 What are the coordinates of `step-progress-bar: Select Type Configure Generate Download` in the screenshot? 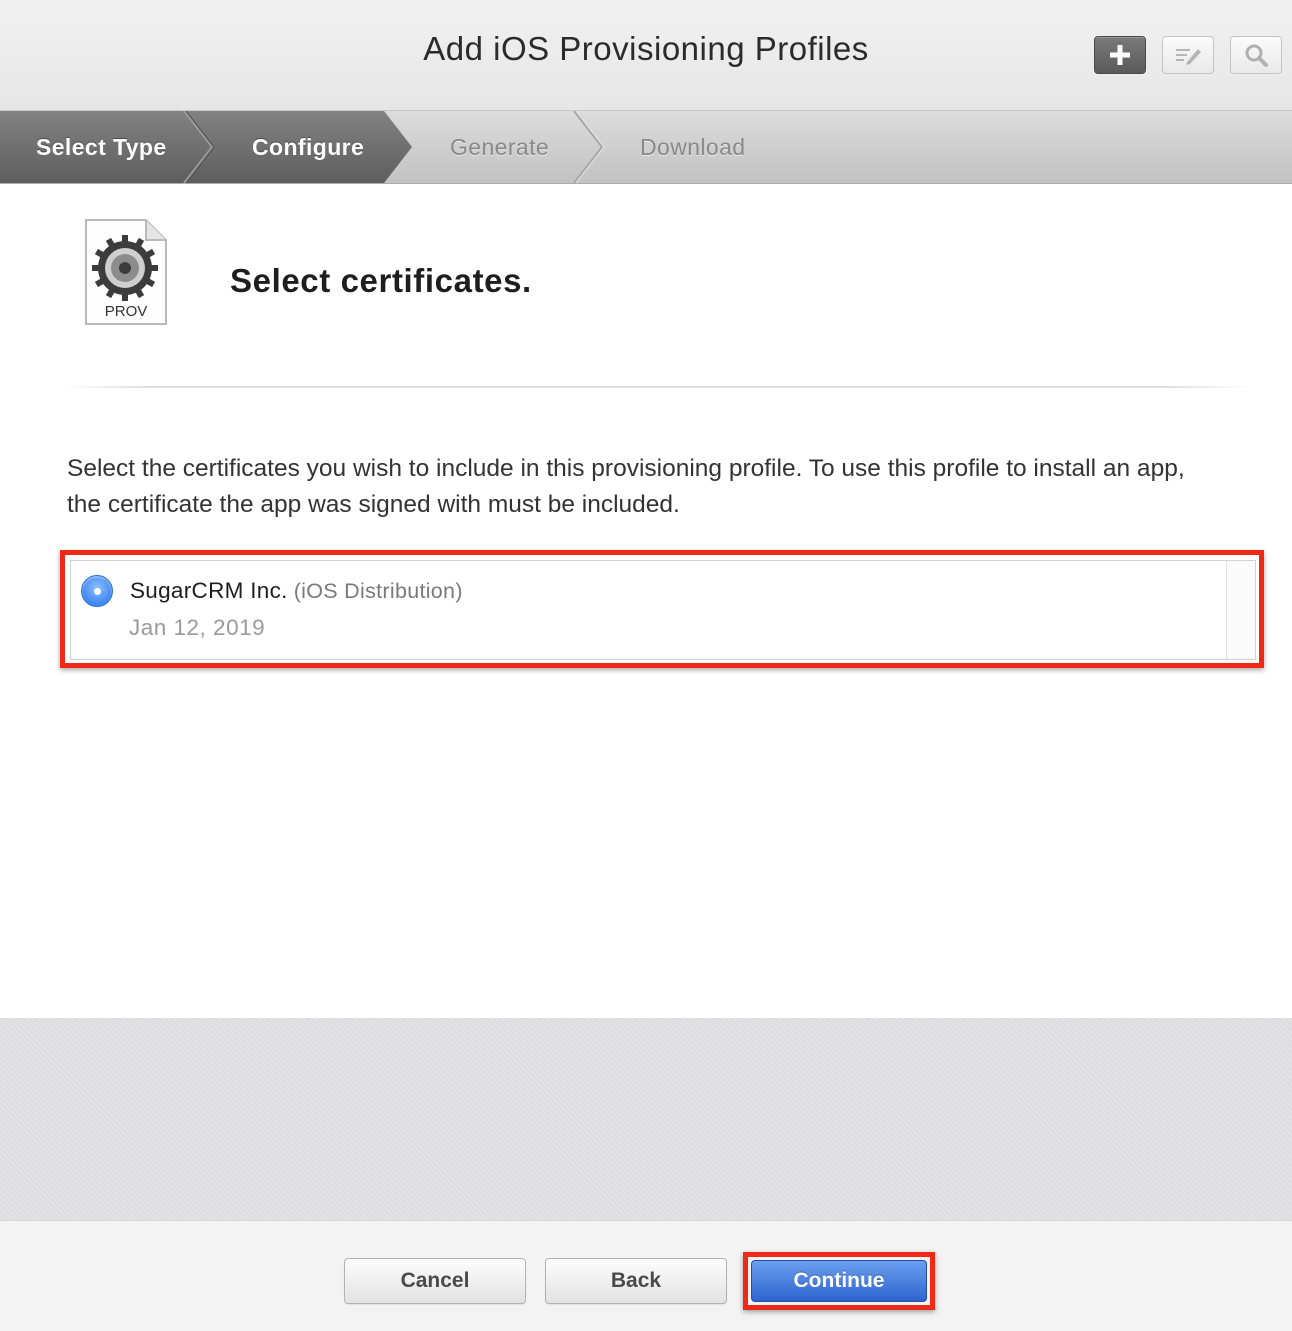 It's located at (646, 147).